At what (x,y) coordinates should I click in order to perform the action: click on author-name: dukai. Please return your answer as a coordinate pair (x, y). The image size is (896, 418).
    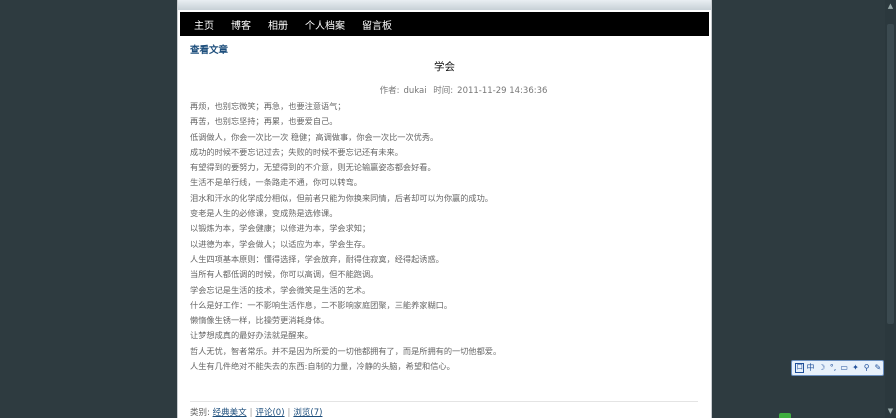
    Looking at the image, I should click on (415, 91).